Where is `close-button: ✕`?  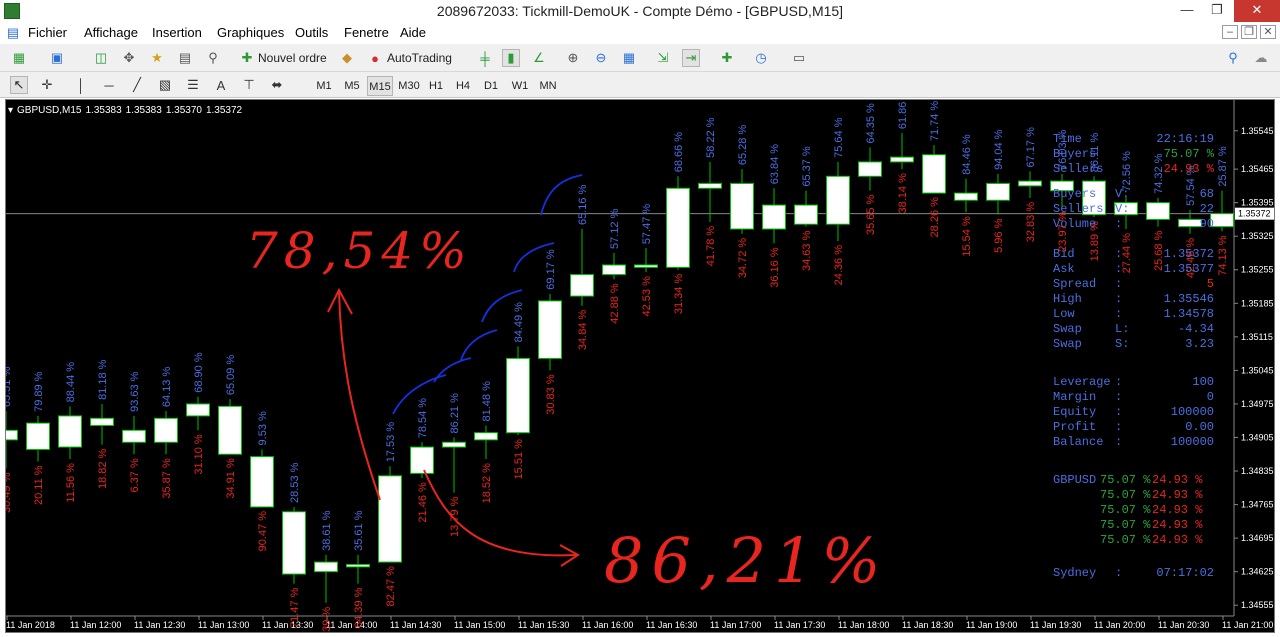
close-button: ✕ is located at coordinates (1257, 11).